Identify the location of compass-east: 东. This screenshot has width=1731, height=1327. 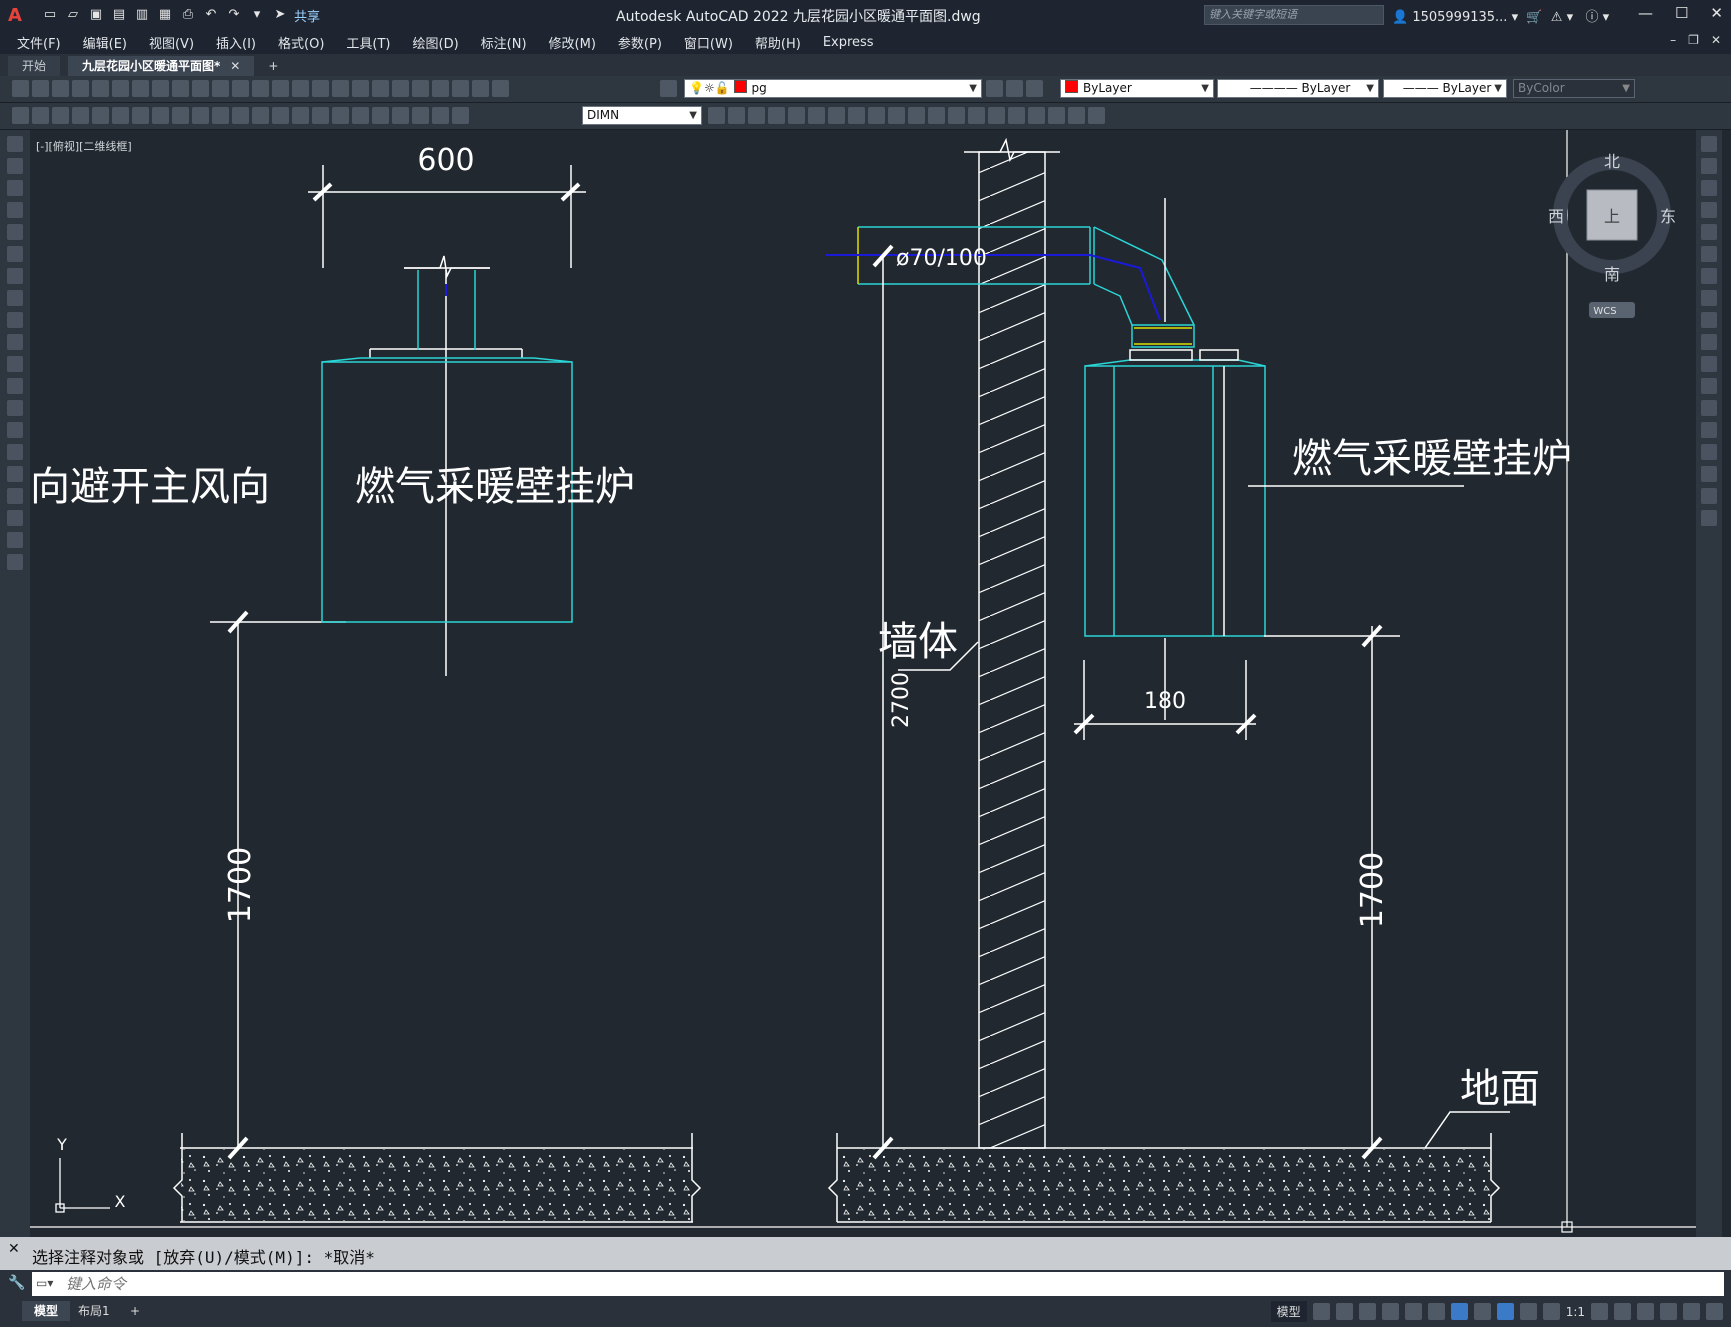
(1668, 216).